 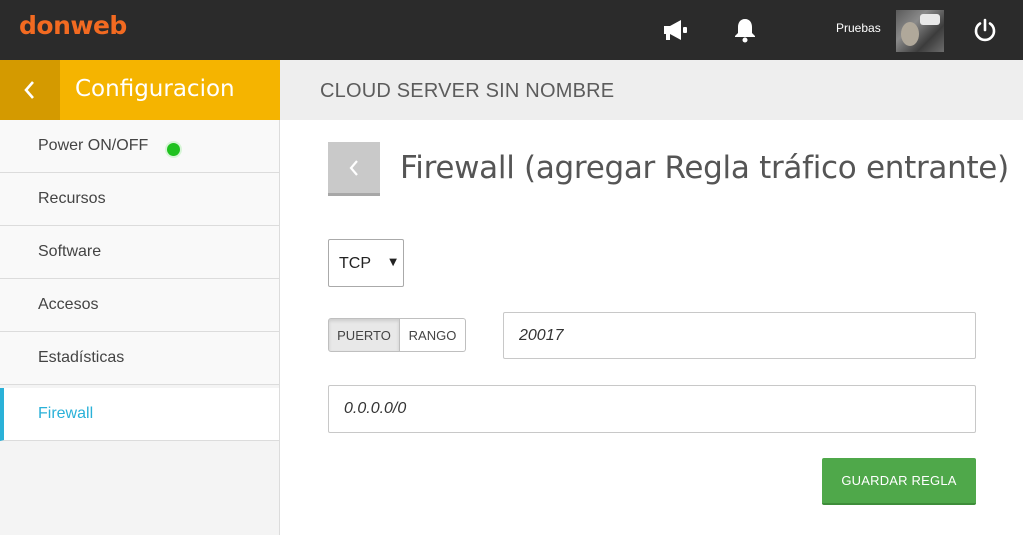 I want to click on save-rule-button: GUARDAR REGLA, so click(x=899, y=481).